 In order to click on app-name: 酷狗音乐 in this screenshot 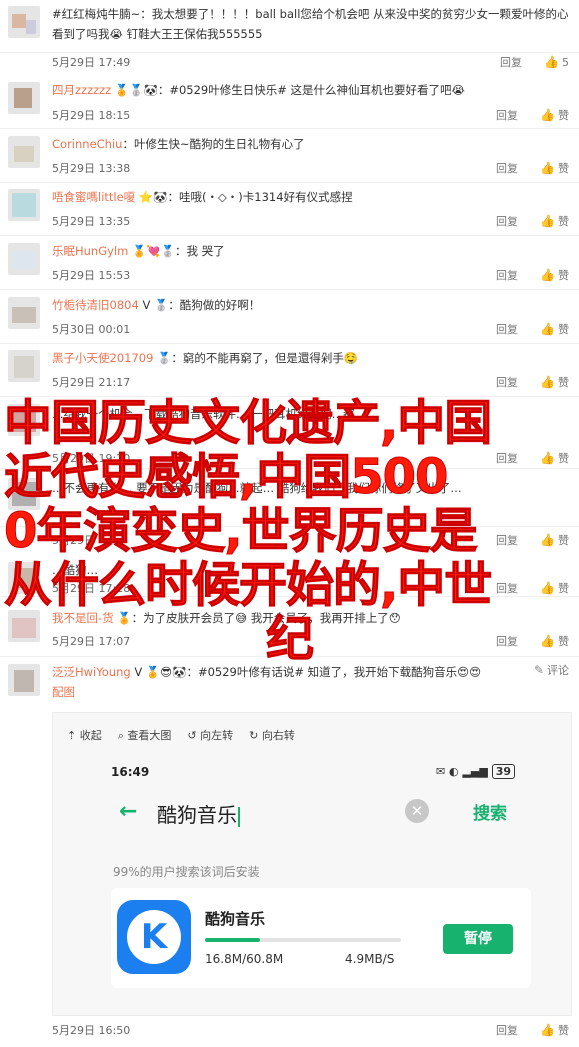, I will do `click(235, 919)`.